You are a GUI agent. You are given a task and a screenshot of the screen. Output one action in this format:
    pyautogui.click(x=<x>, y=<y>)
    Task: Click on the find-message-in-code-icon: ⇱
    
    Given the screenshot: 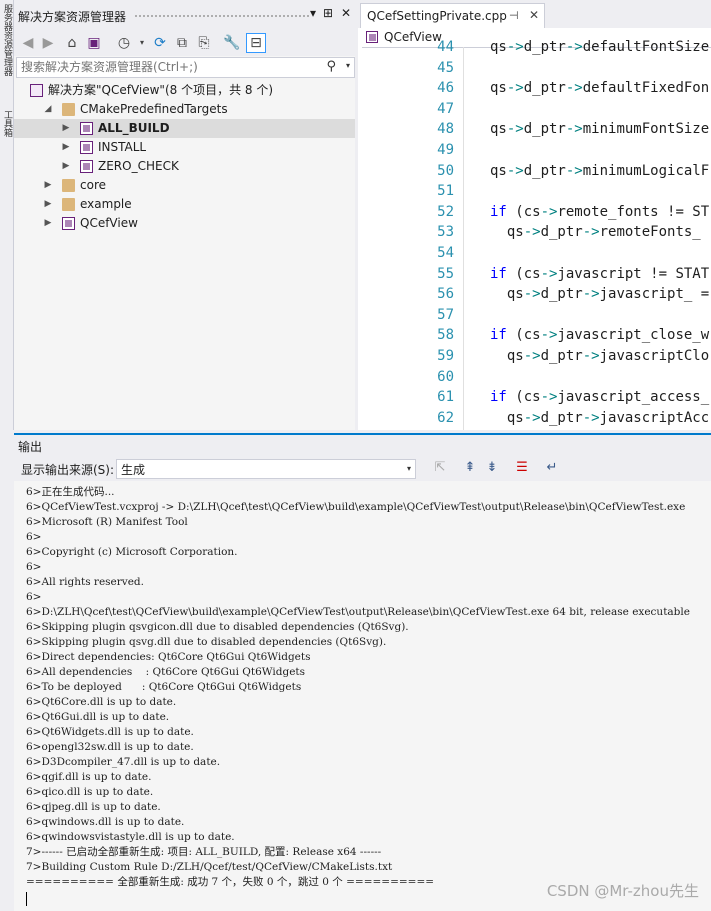 What is the action you would take?
    pyautogui.click(x=440, y=469)
    